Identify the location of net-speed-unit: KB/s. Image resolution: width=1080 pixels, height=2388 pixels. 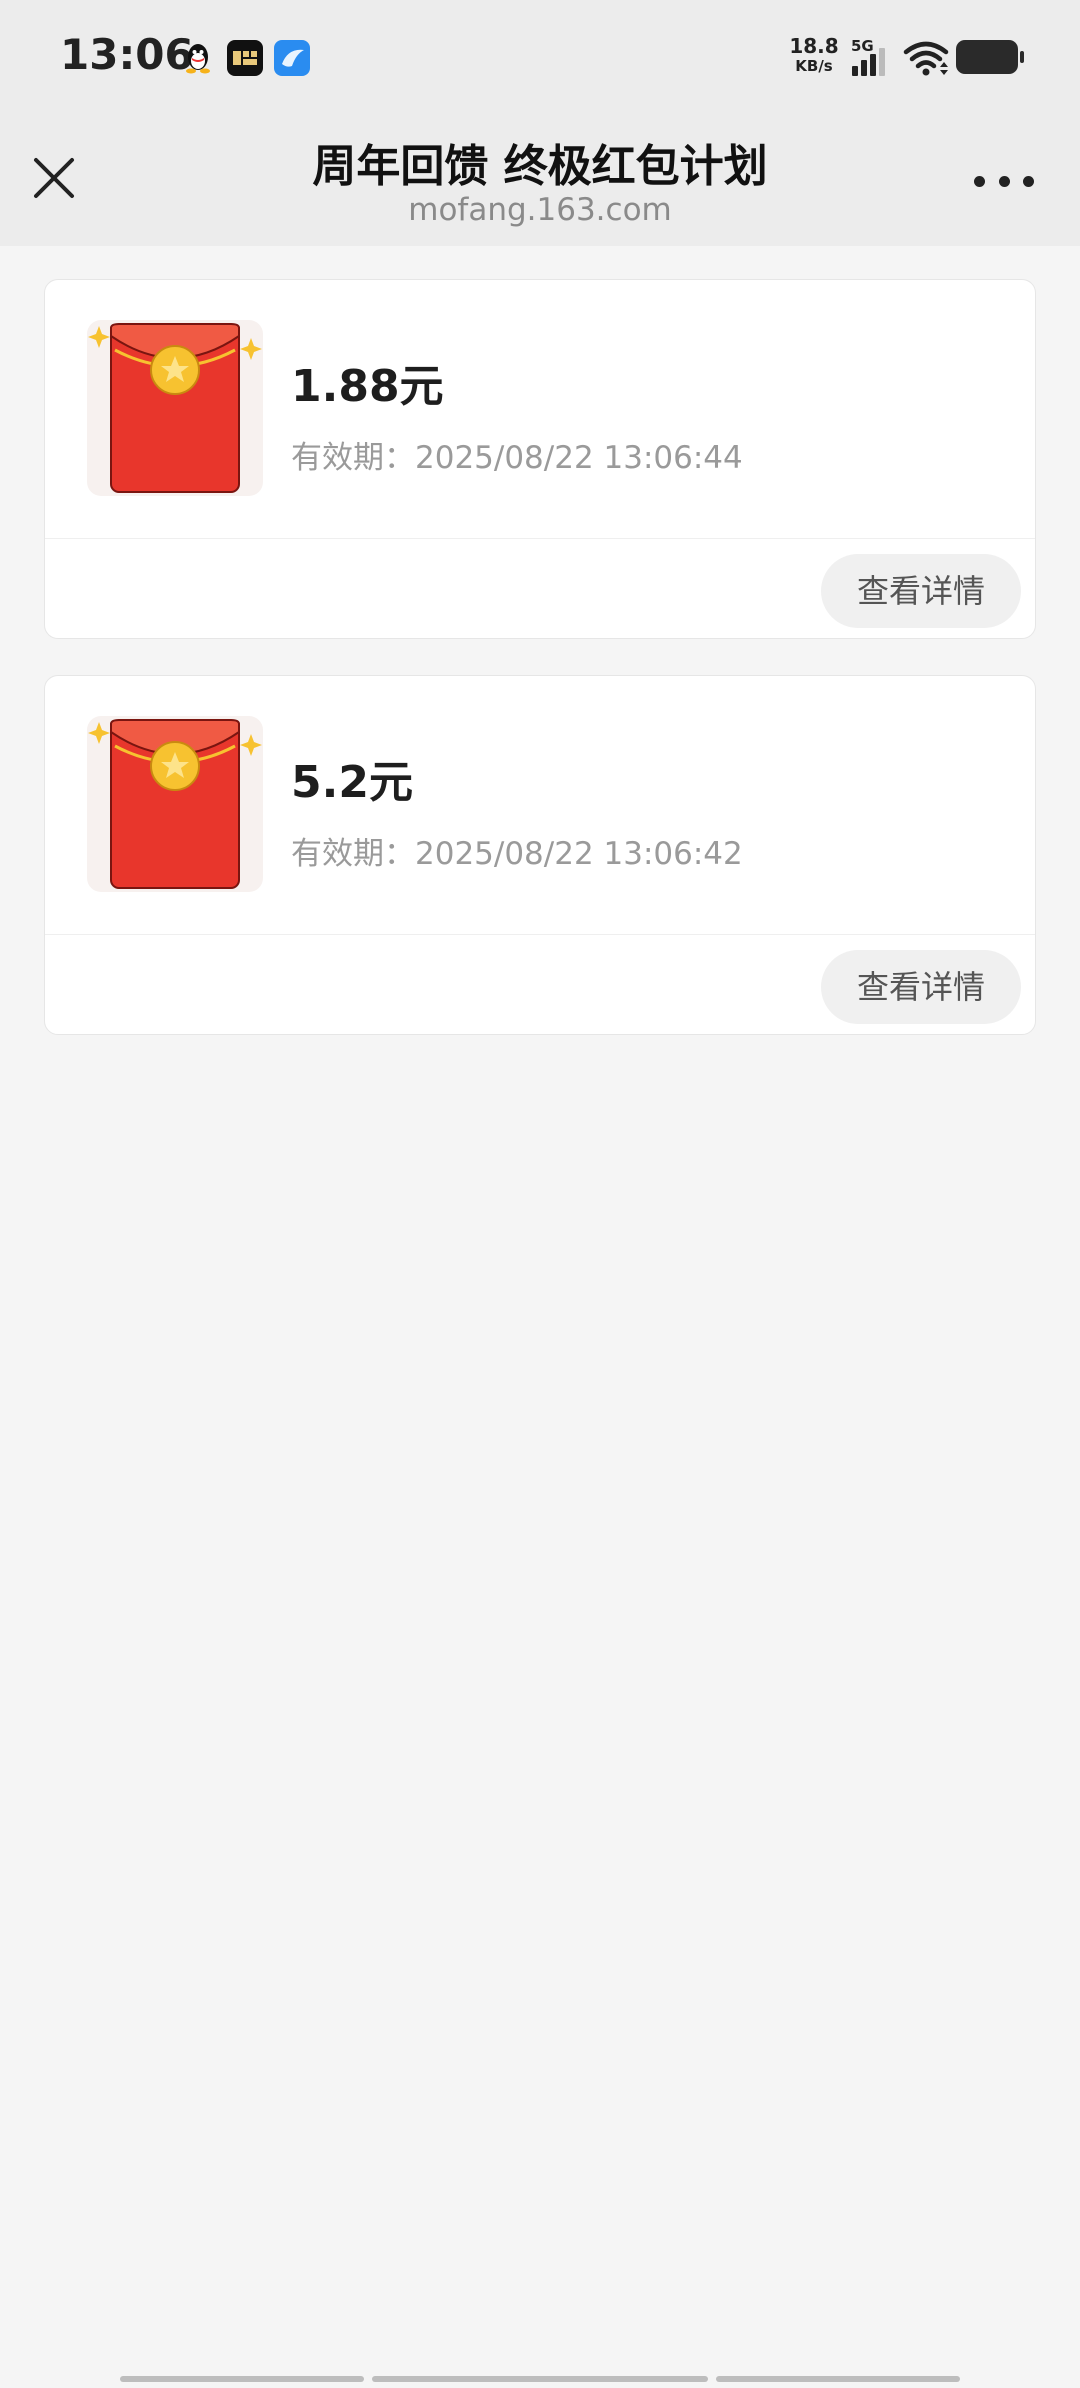
(814, 66).